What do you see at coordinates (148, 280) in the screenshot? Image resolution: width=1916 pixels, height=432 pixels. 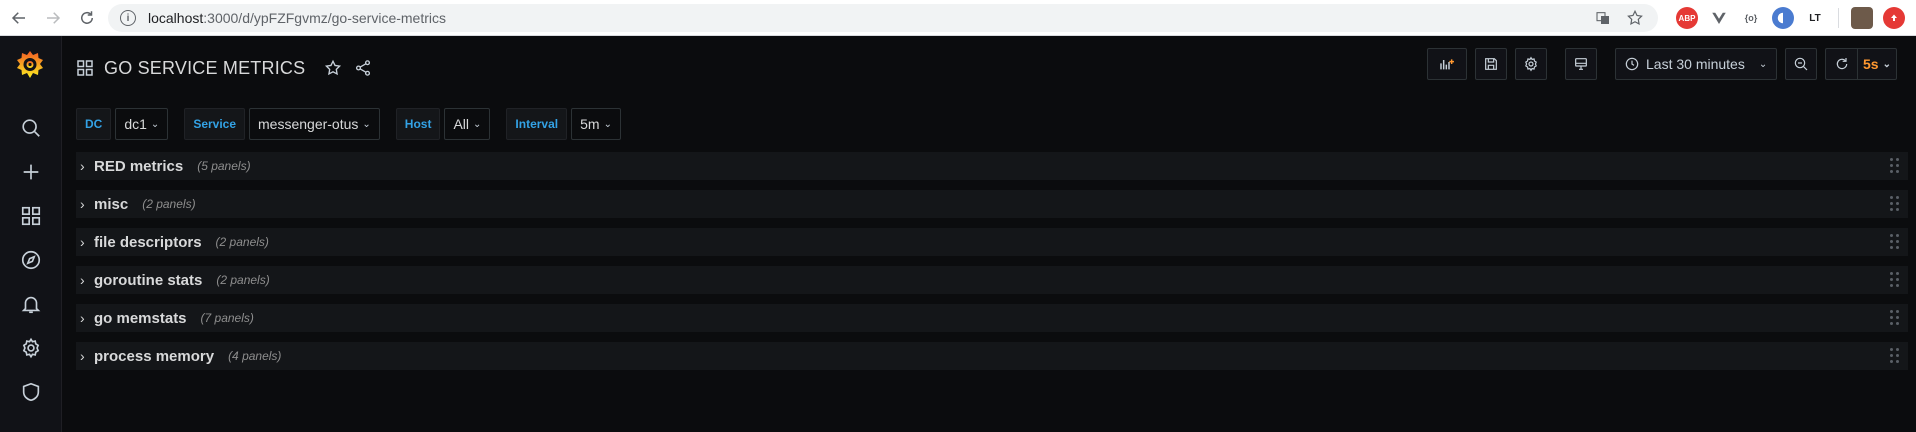 I see `row-title: goroutine stats` at bounding box center [148, 280].